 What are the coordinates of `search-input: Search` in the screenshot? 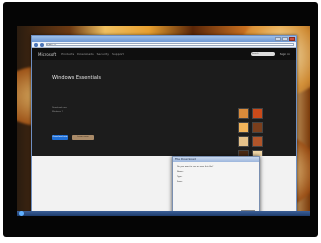 It's located at (262, 54).